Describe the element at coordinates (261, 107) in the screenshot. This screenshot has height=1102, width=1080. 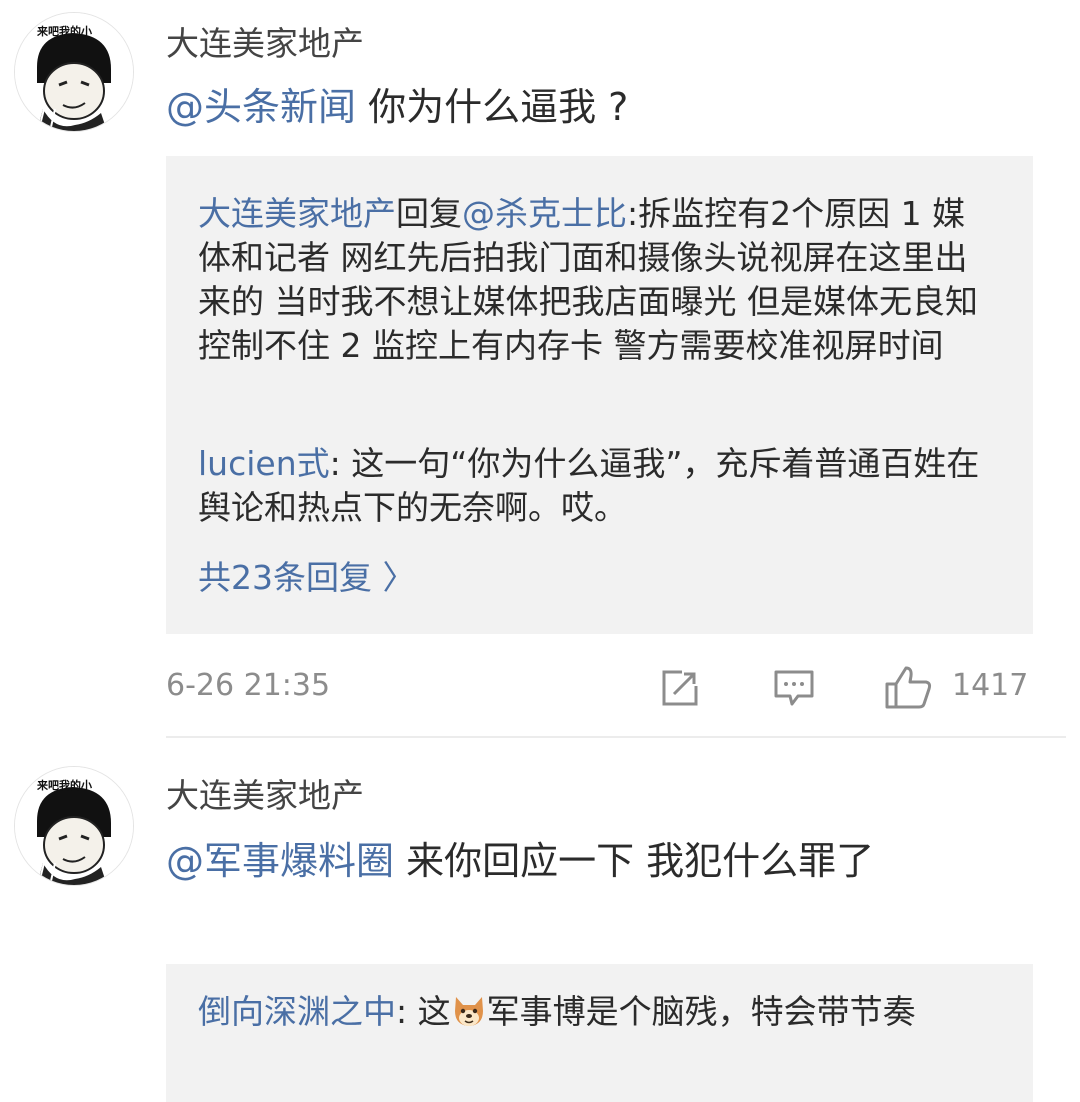
I see `mention-link: @头条新闻` at that location.